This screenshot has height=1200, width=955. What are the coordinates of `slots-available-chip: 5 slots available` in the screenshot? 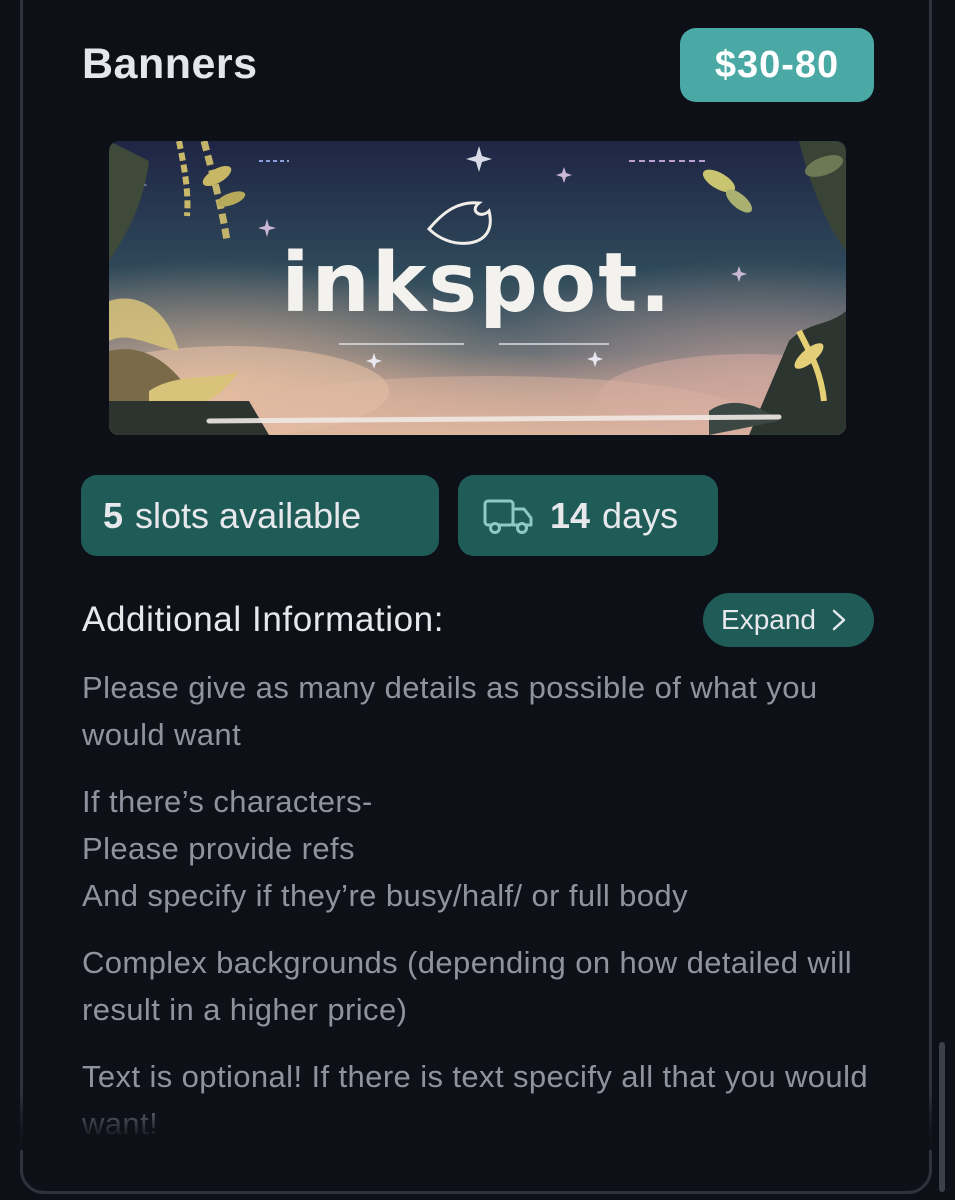 It's located at (260, 515).